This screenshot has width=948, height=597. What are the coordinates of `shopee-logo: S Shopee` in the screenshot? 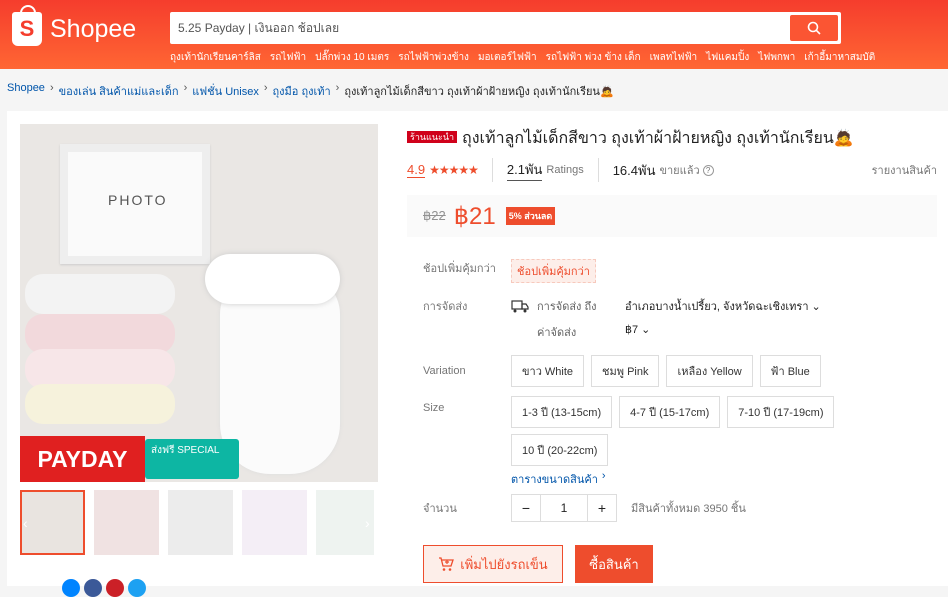 It's located at (74, 25).